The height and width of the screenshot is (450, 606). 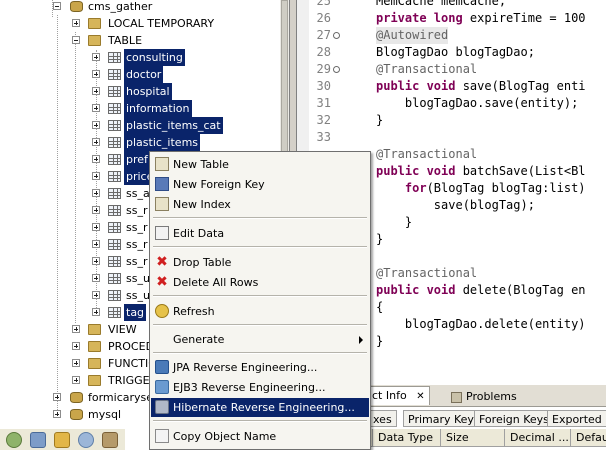 I want to click on columns-grid-header: Data Type Size Decimal ... Defau, so click(x=488, y=438).